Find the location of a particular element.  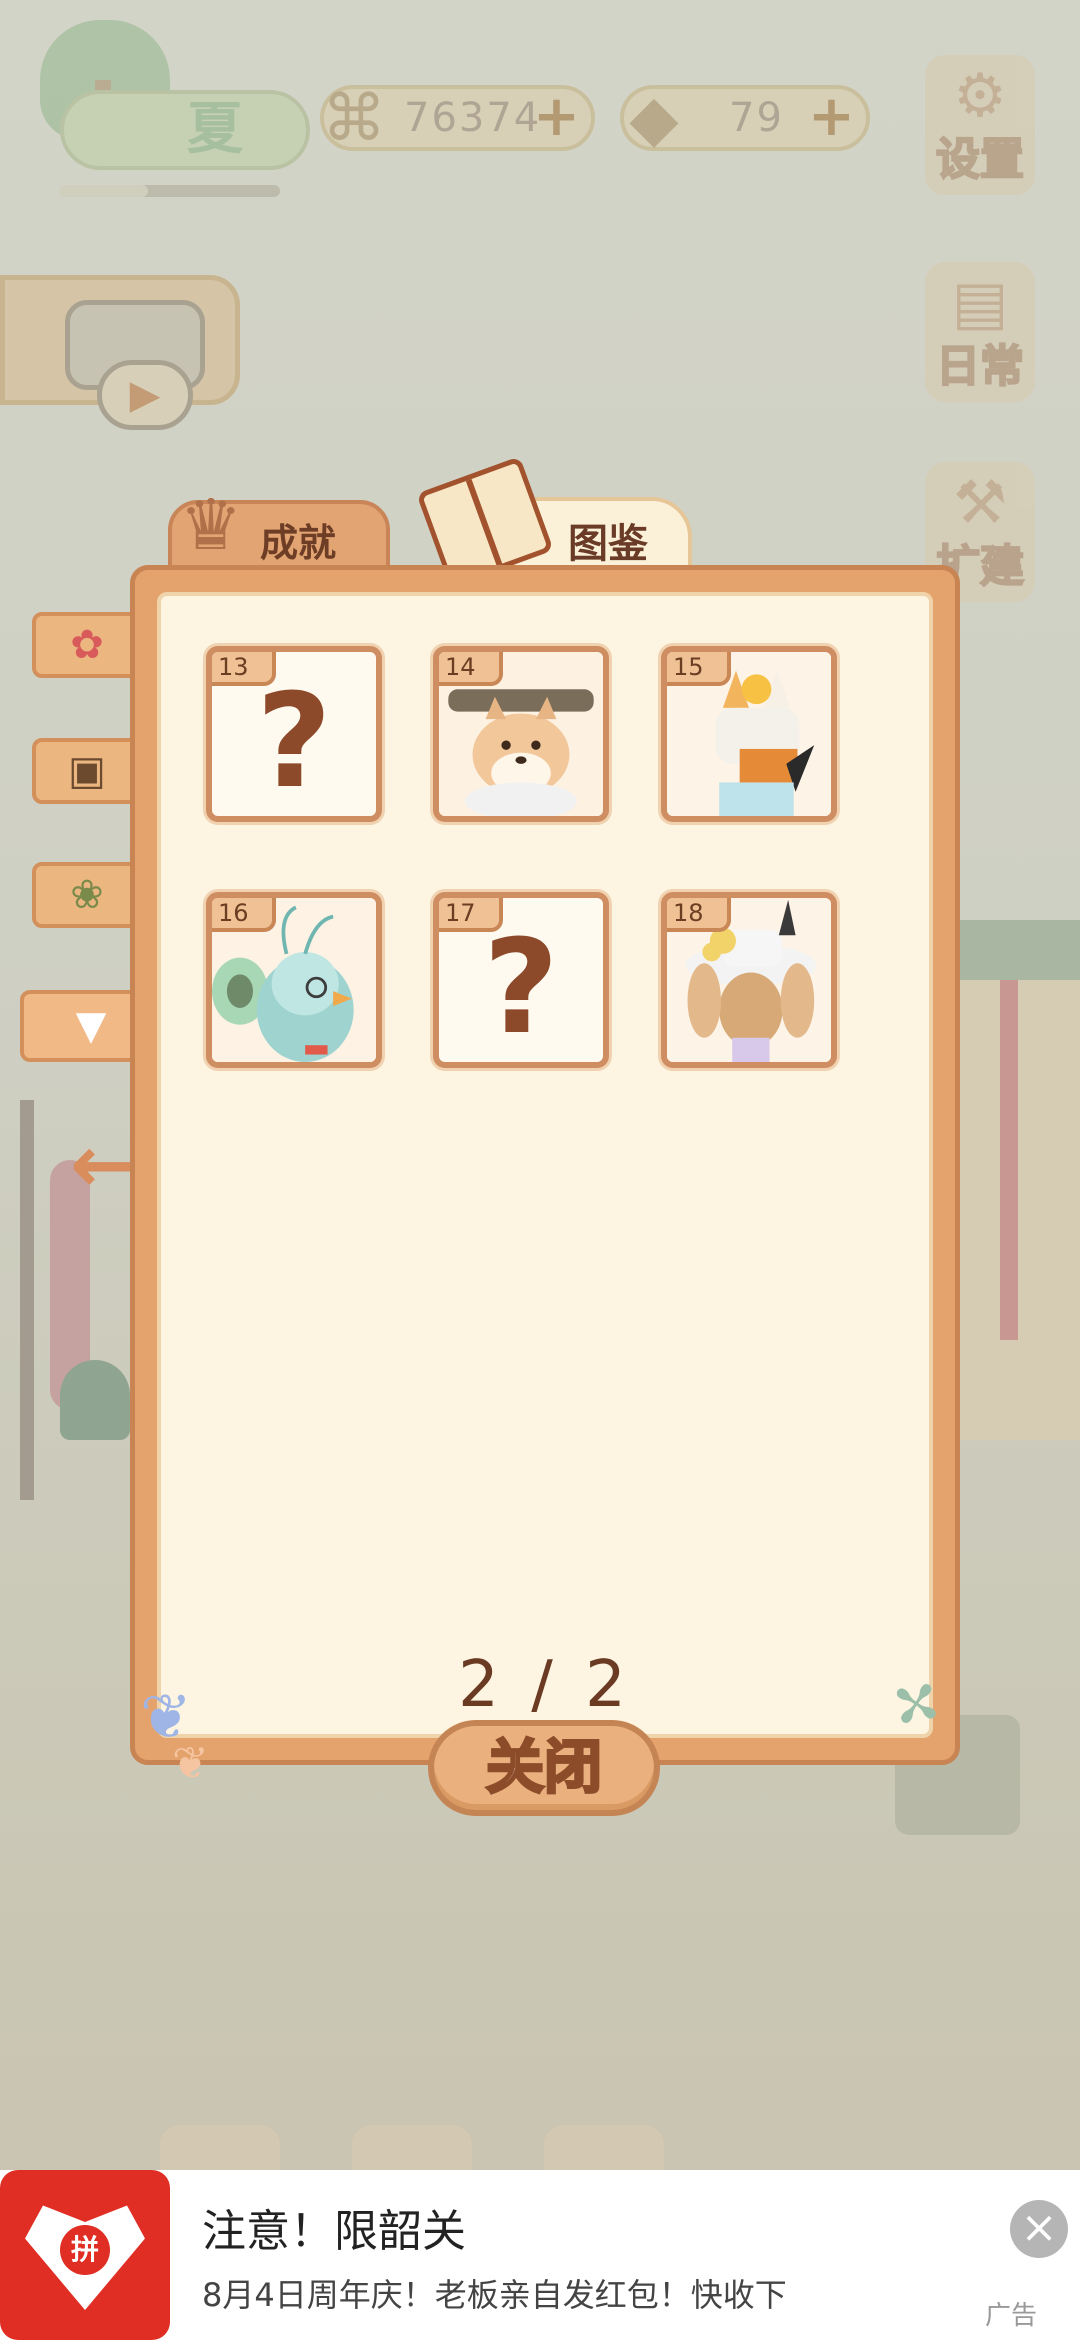

season-progress is located at coordinates (170, 191).